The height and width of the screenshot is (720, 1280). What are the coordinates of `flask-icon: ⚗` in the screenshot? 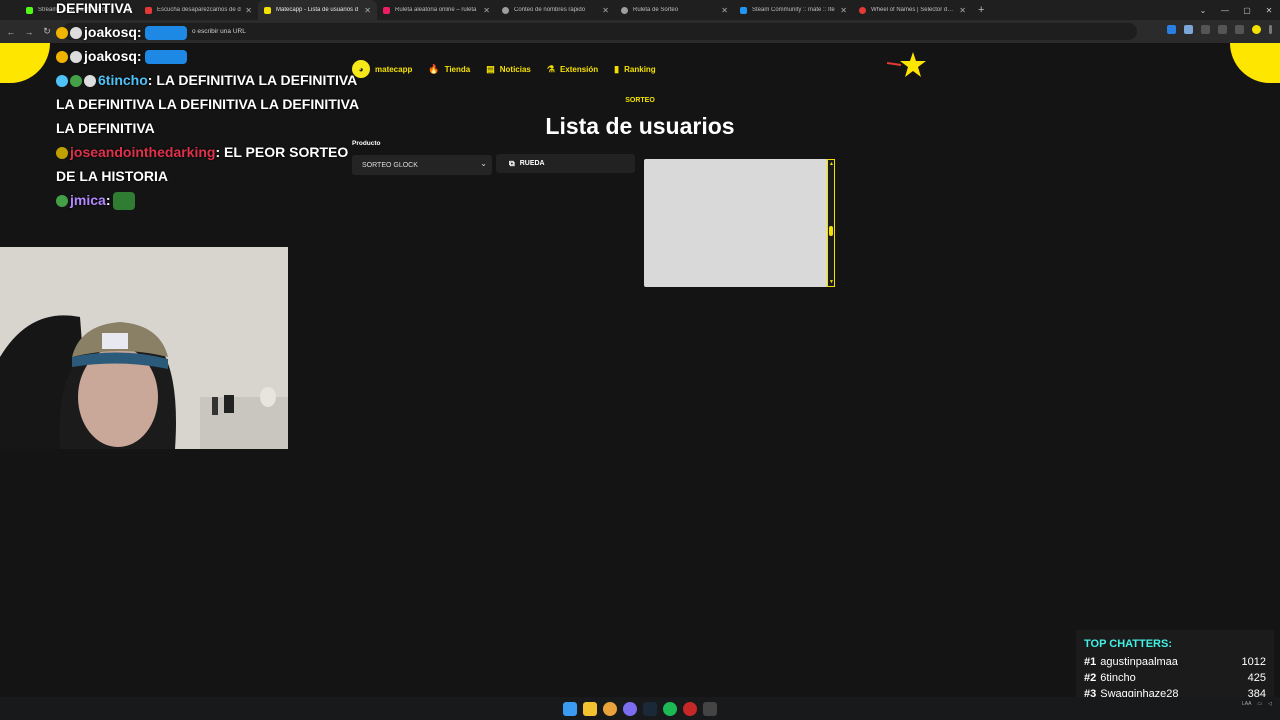 It's located at (550, 68).